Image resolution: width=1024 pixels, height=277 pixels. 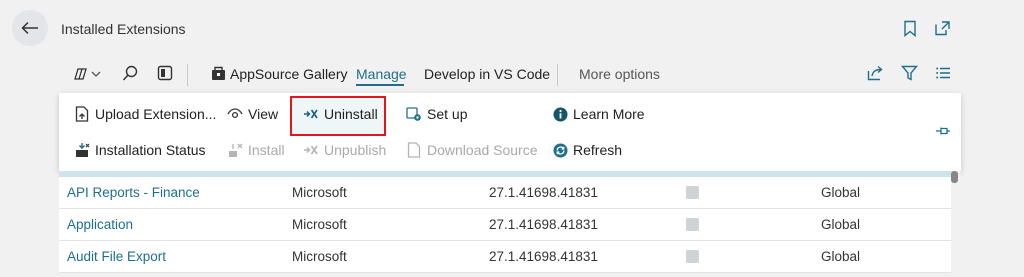 I want to click on learn-more-button: Learn More, so click(x=598, y=114).